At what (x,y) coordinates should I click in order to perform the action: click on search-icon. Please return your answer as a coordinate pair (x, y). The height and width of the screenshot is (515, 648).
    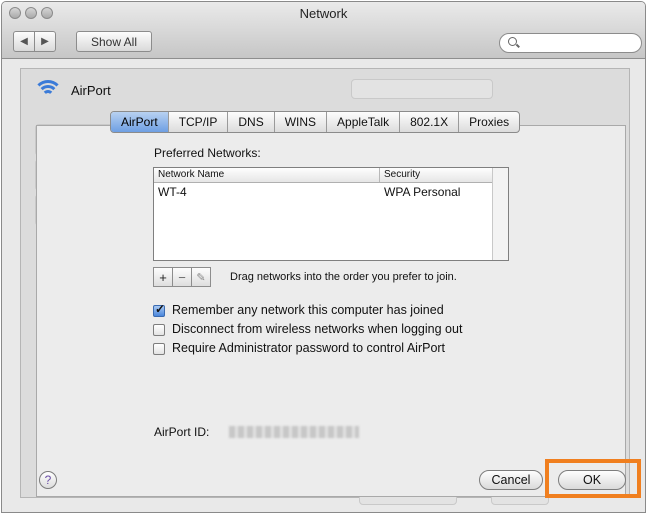
    Looking at the image, I should click on (512, 41).